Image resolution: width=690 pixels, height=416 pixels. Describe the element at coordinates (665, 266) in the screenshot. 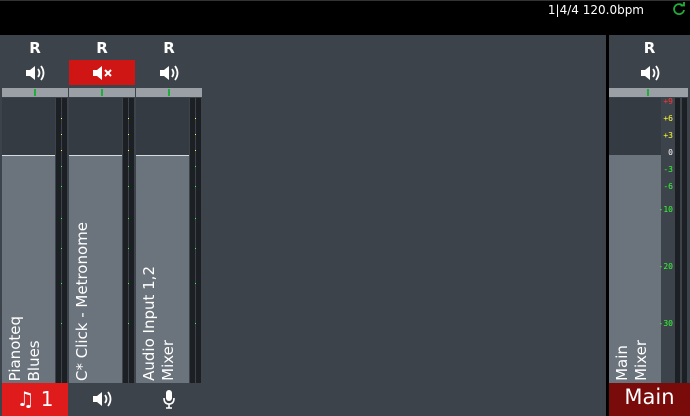

I see `meter-scale-label: -20` at that location.